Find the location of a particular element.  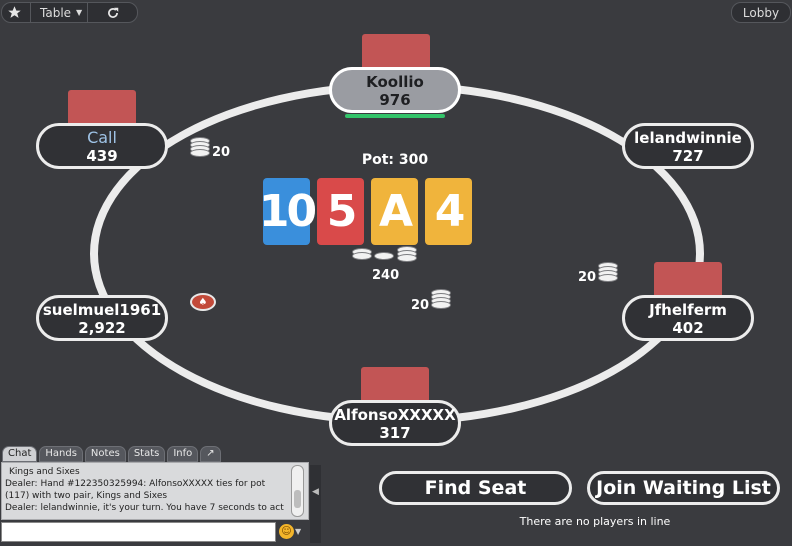

board-card-1: 10 is located at coordinates (288, 211).